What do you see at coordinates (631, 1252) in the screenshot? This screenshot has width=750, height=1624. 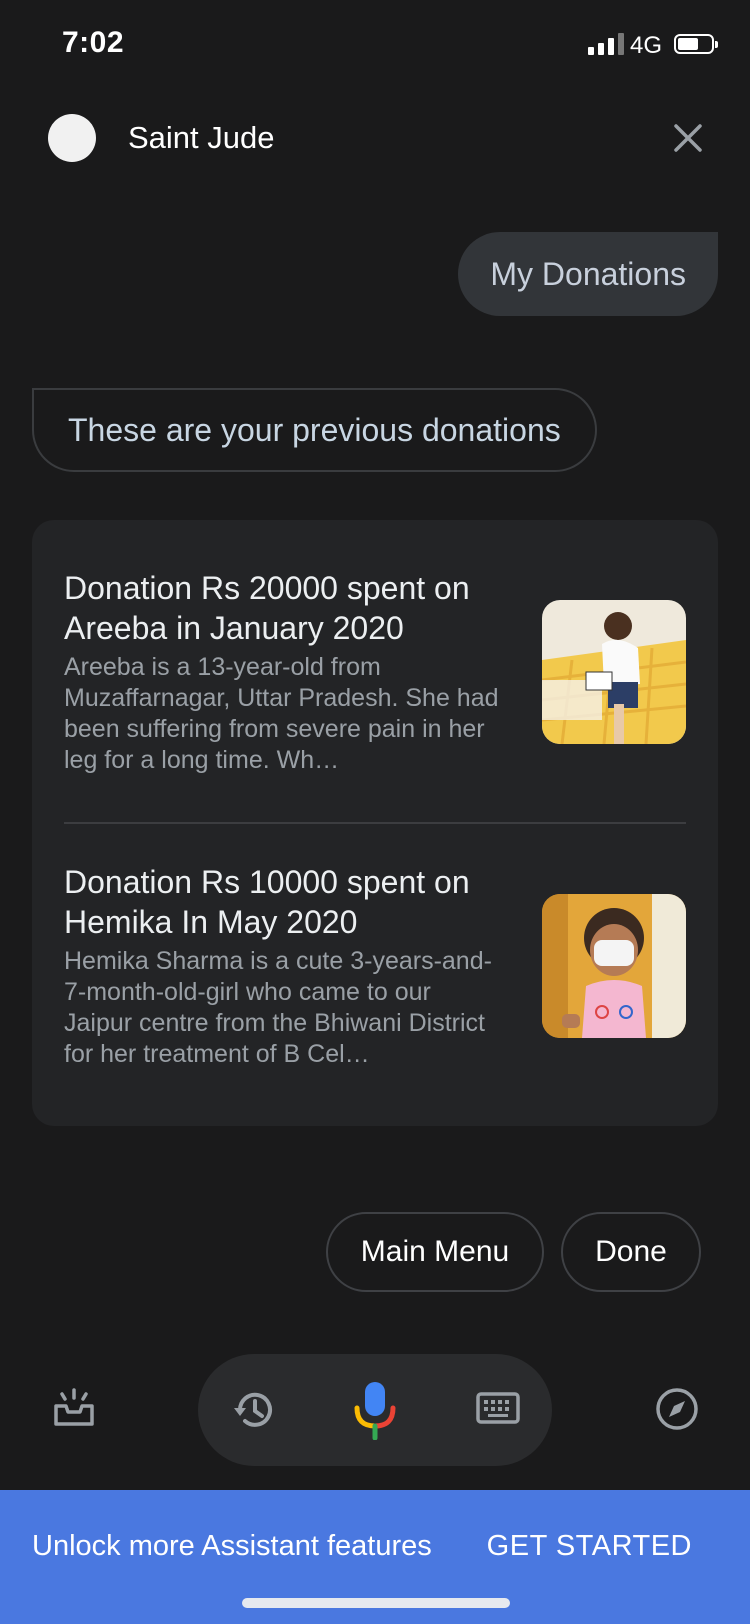 I see `done-chip: Done` at bounding box center [631, 1252].